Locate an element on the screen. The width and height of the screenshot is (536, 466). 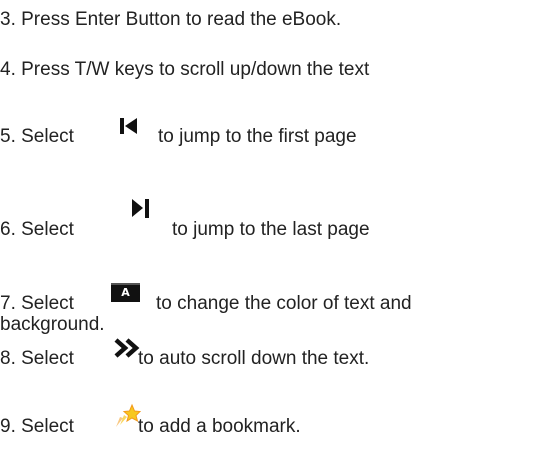
instruction-step-6-suffix: to jump to the last page is located at coordinates (271, 229).